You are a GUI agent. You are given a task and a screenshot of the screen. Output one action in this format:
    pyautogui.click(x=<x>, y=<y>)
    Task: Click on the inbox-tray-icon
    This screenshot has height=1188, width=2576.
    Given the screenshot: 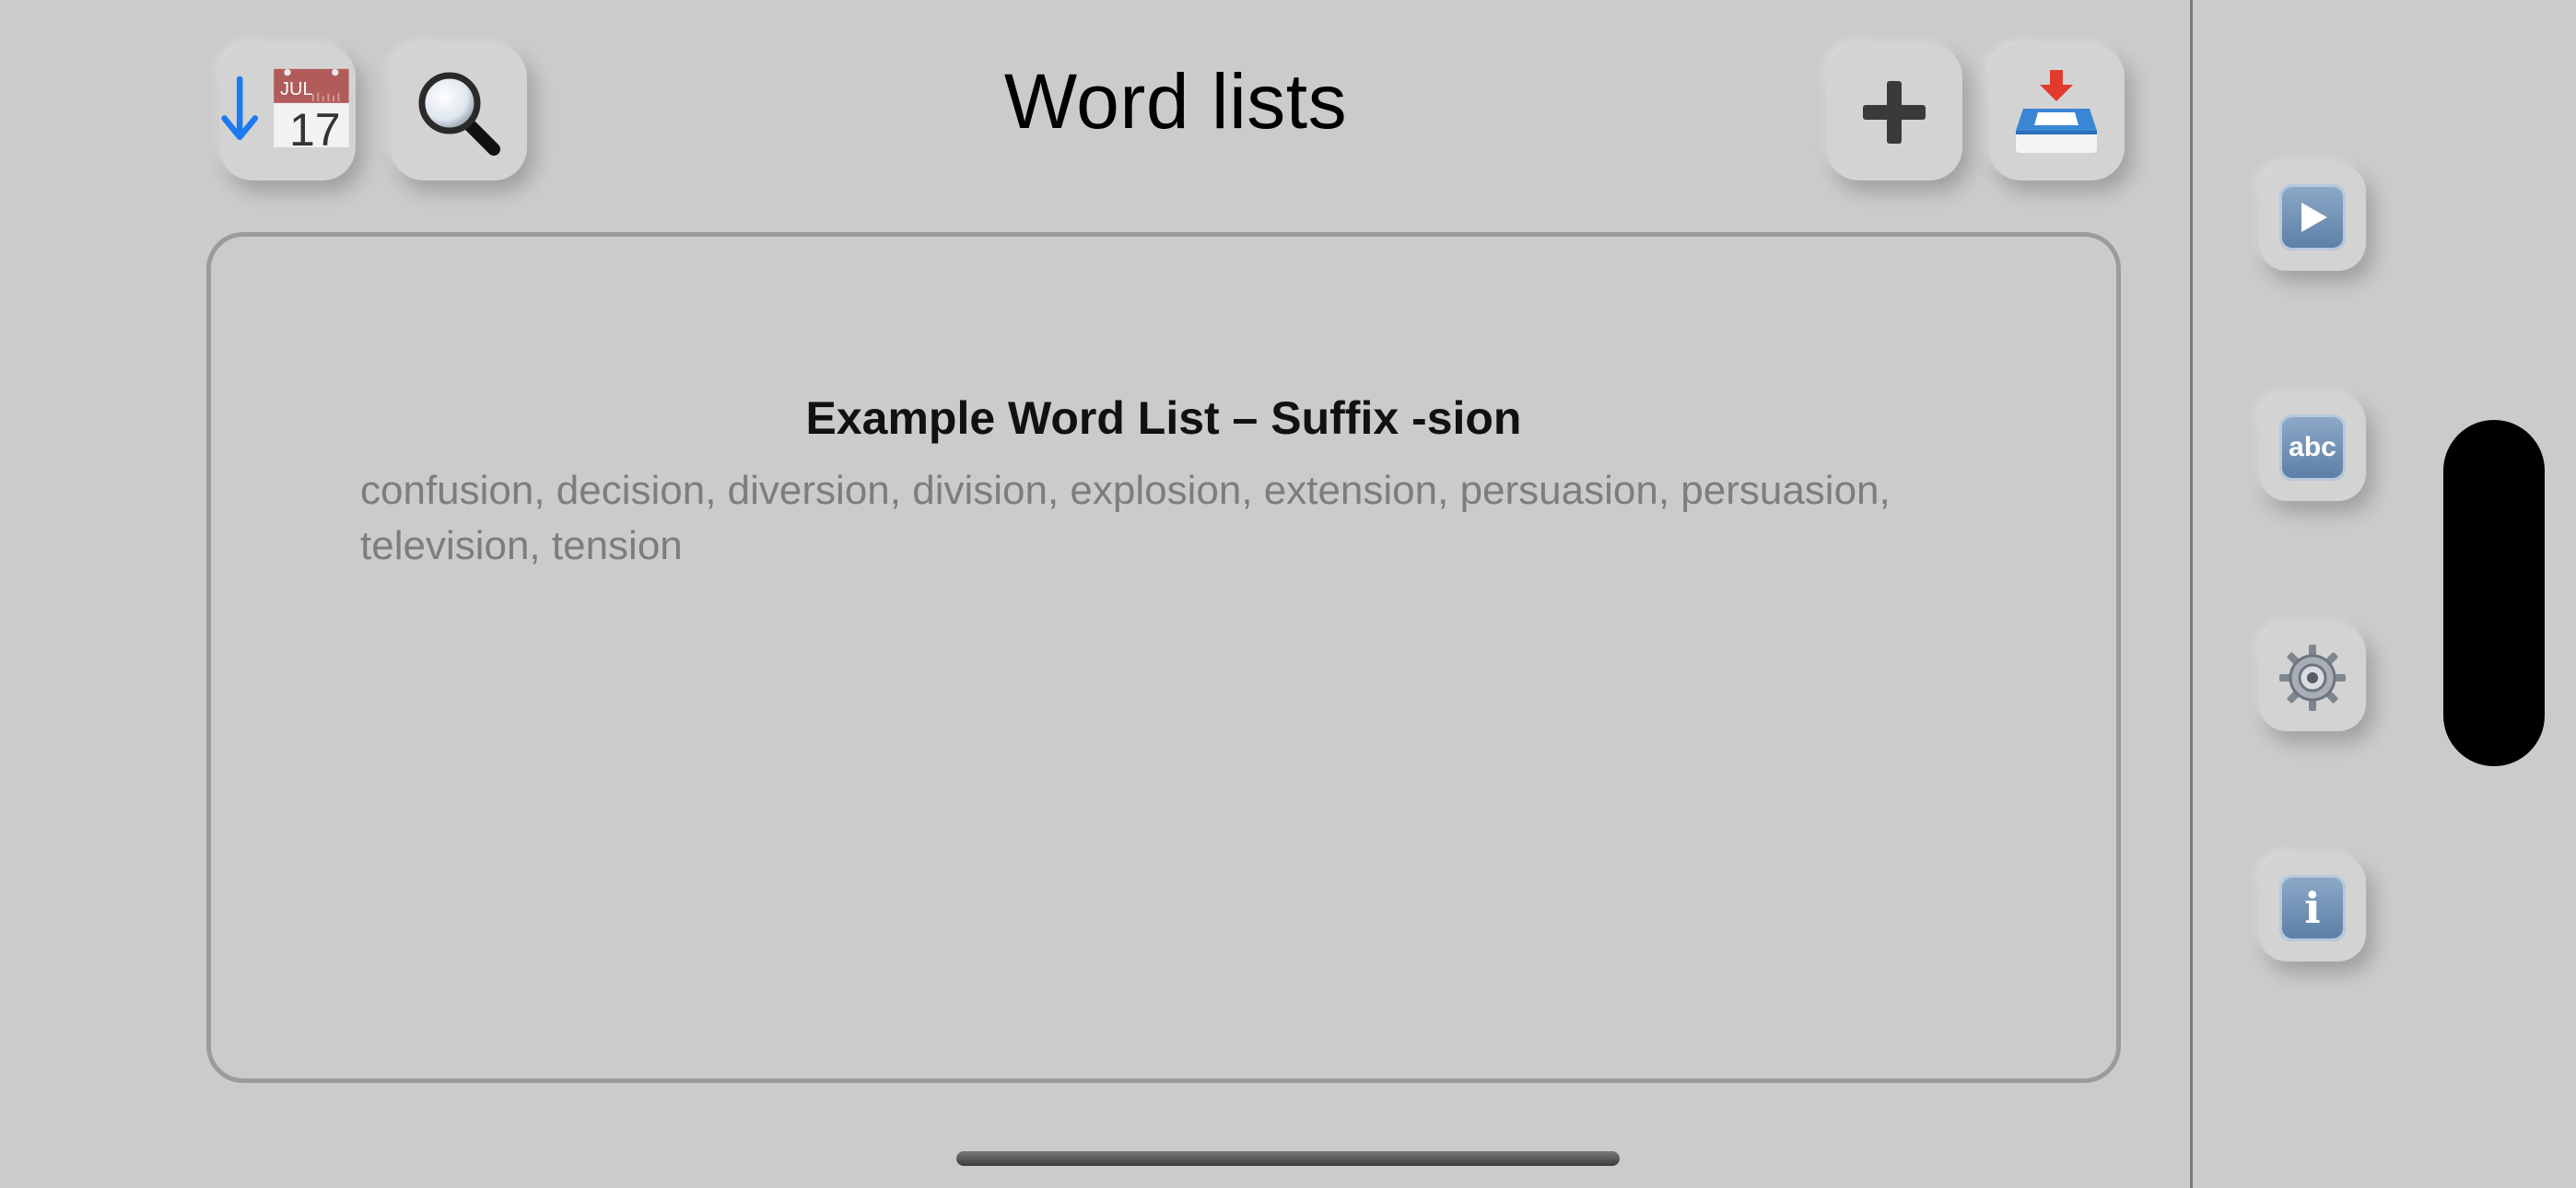 What is the action you would take?
    pyautogui.click(x=2056, y=111)
    